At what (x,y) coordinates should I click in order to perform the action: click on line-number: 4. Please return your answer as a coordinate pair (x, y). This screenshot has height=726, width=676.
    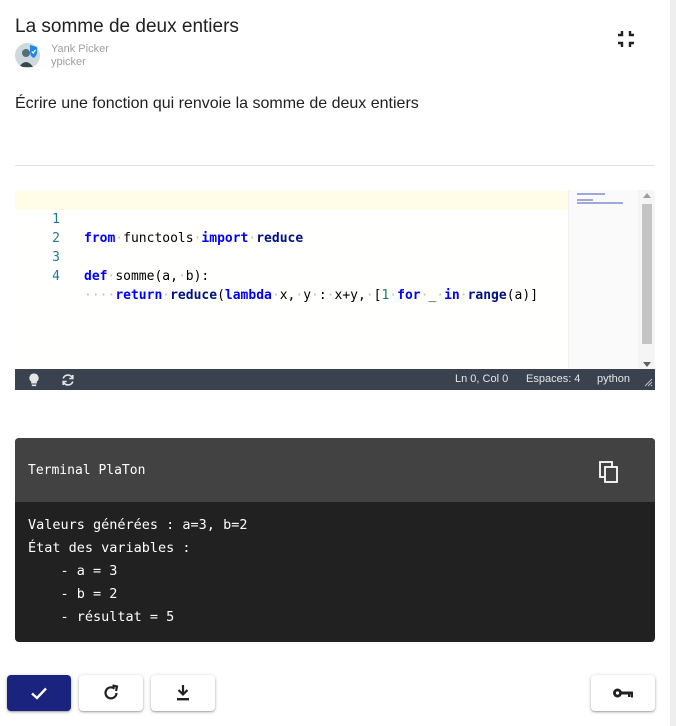
    Looking at the image, I should click on (56, 276).